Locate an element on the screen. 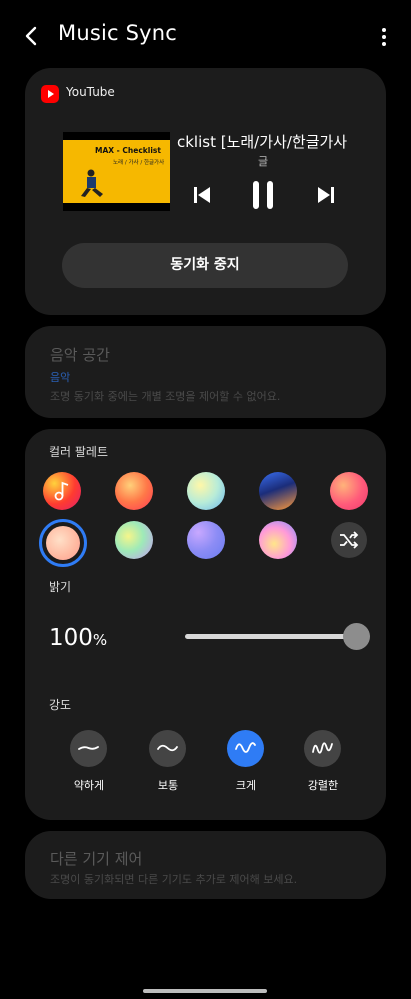 The height and width of the screenshot is (999, 411). brightness-slider-thumb is located at coordinates (356, 636).